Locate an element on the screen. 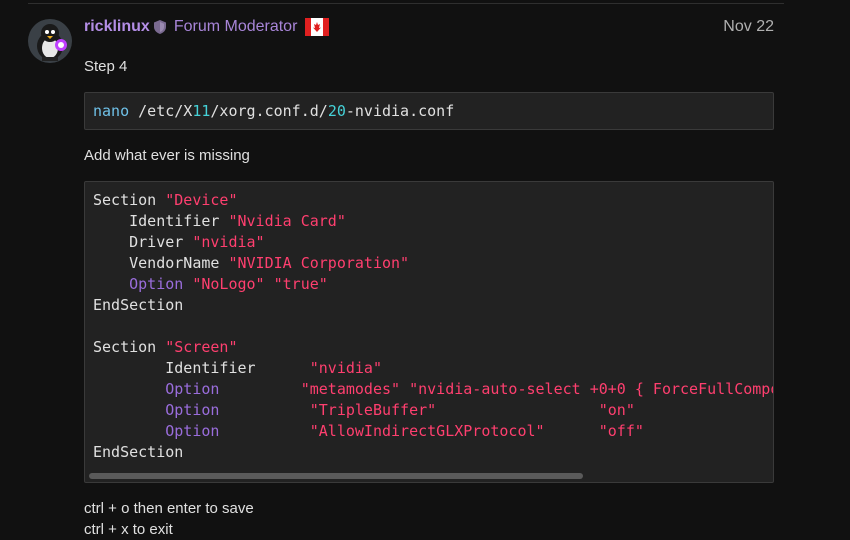 This screenshot has width=850, height=540. add-text: Add what ever is missing is located at coordinates (167, 155).